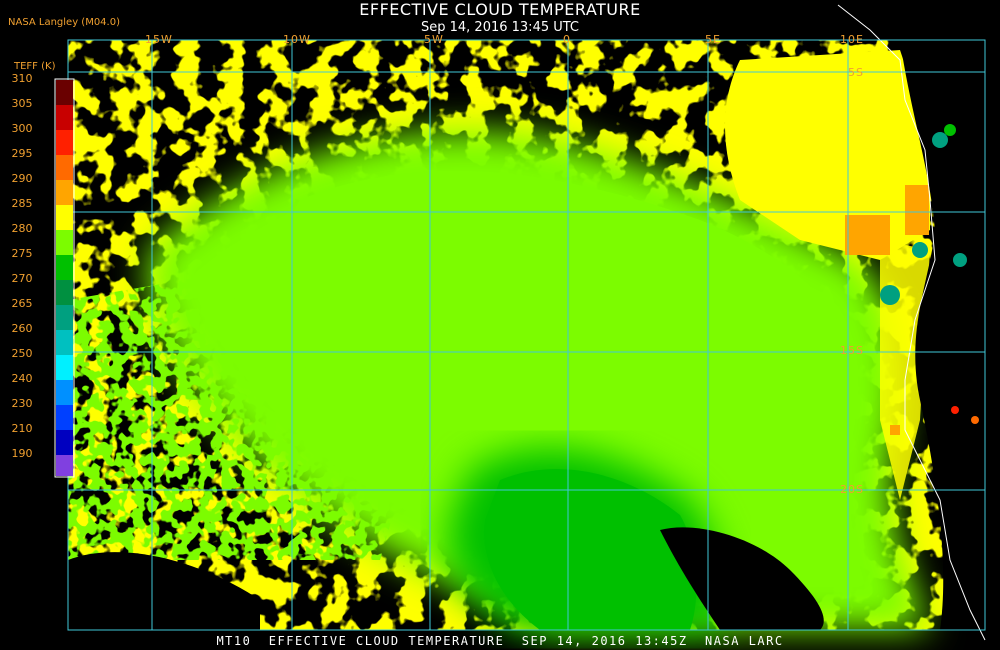 This screenshot has height=650, width=1000. Describe the element at coordinates (22, 303) in the screenshot. I see `colorbar-tick-label: 265` at that location.